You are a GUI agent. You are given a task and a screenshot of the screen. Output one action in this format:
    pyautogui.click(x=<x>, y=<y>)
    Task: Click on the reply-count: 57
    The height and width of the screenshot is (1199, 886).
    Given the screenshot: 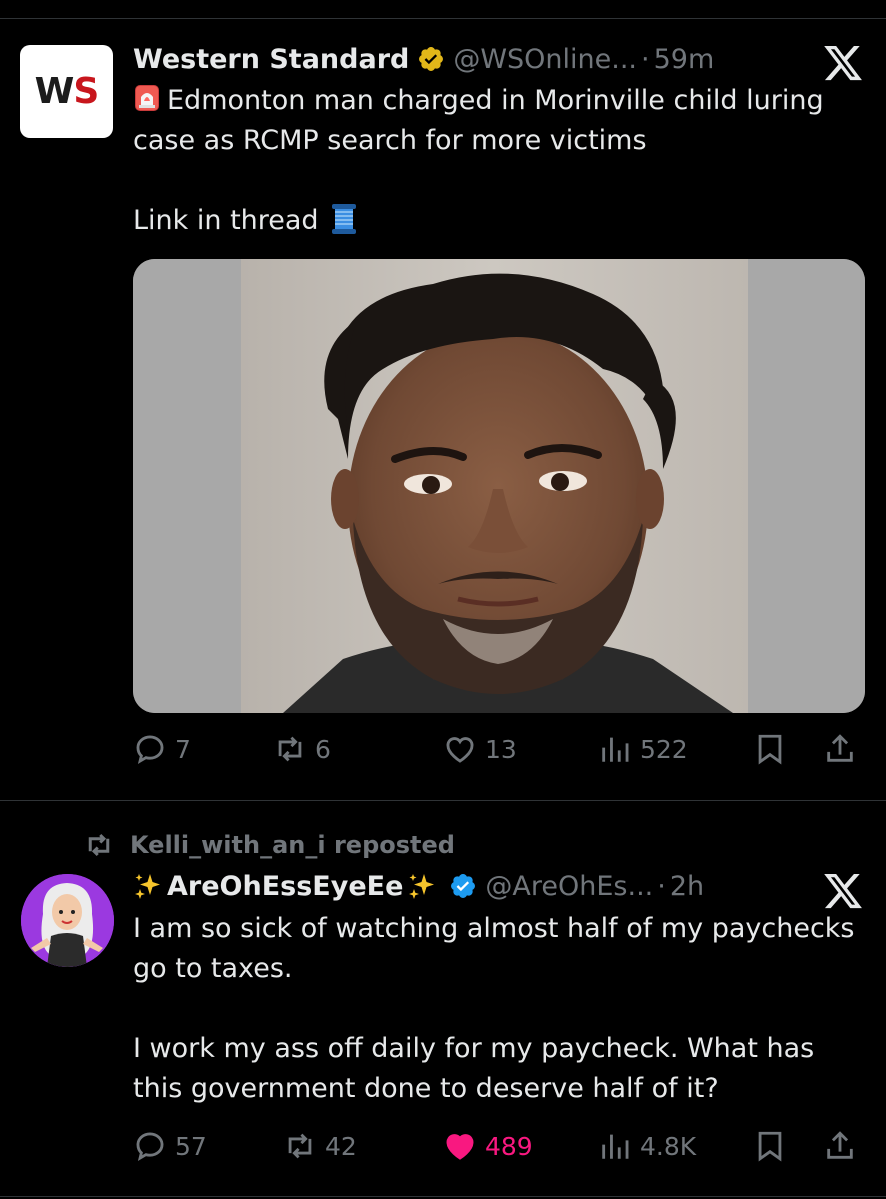 What is the action you would take?
    pyautogui.click(x=191, y=1146)
    